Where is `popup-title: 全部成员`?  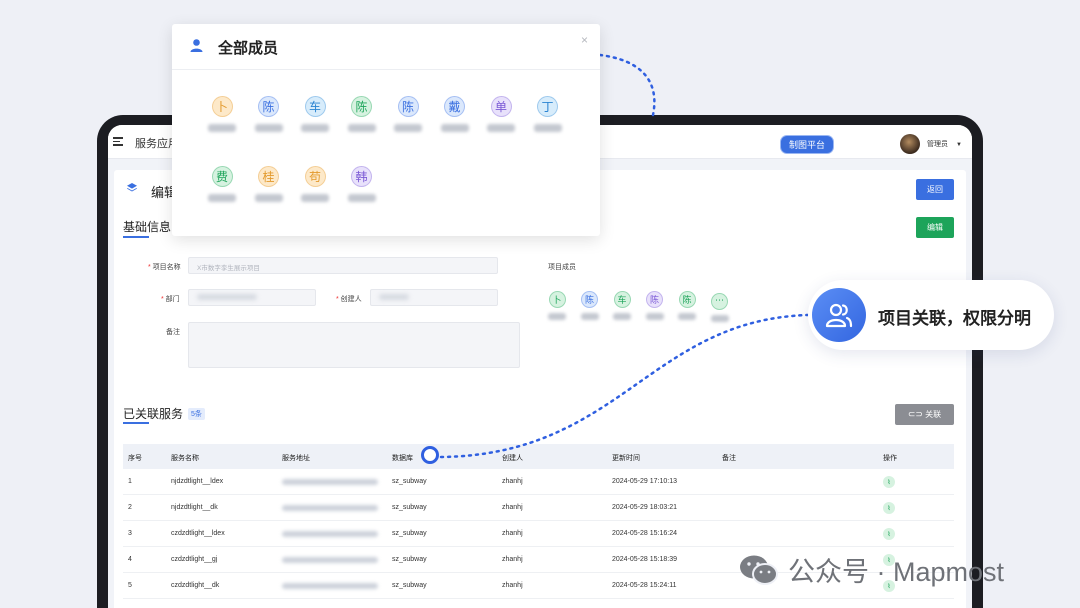 popup-title: 全部成员 is located at coordinates (248, 48).